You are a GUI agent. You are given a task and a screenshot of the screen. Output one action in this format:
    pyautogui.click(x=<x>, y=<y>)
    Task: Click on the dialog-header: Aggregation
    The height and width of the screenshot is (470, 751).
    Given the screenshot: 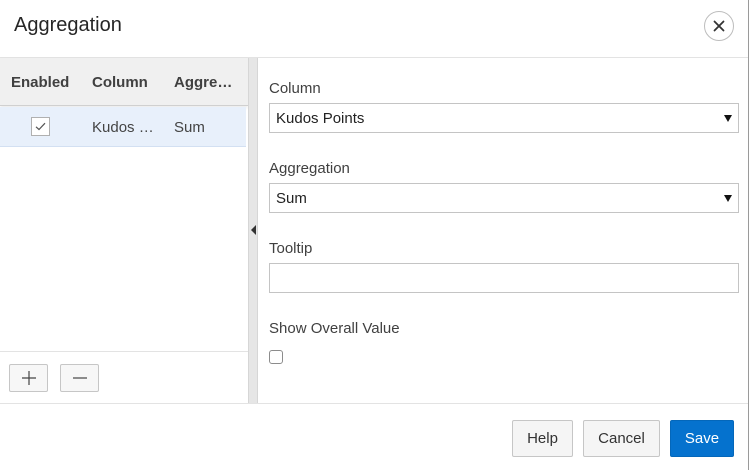 What is the action you would take?
    pyautogui.click(x=375, y=29)
    